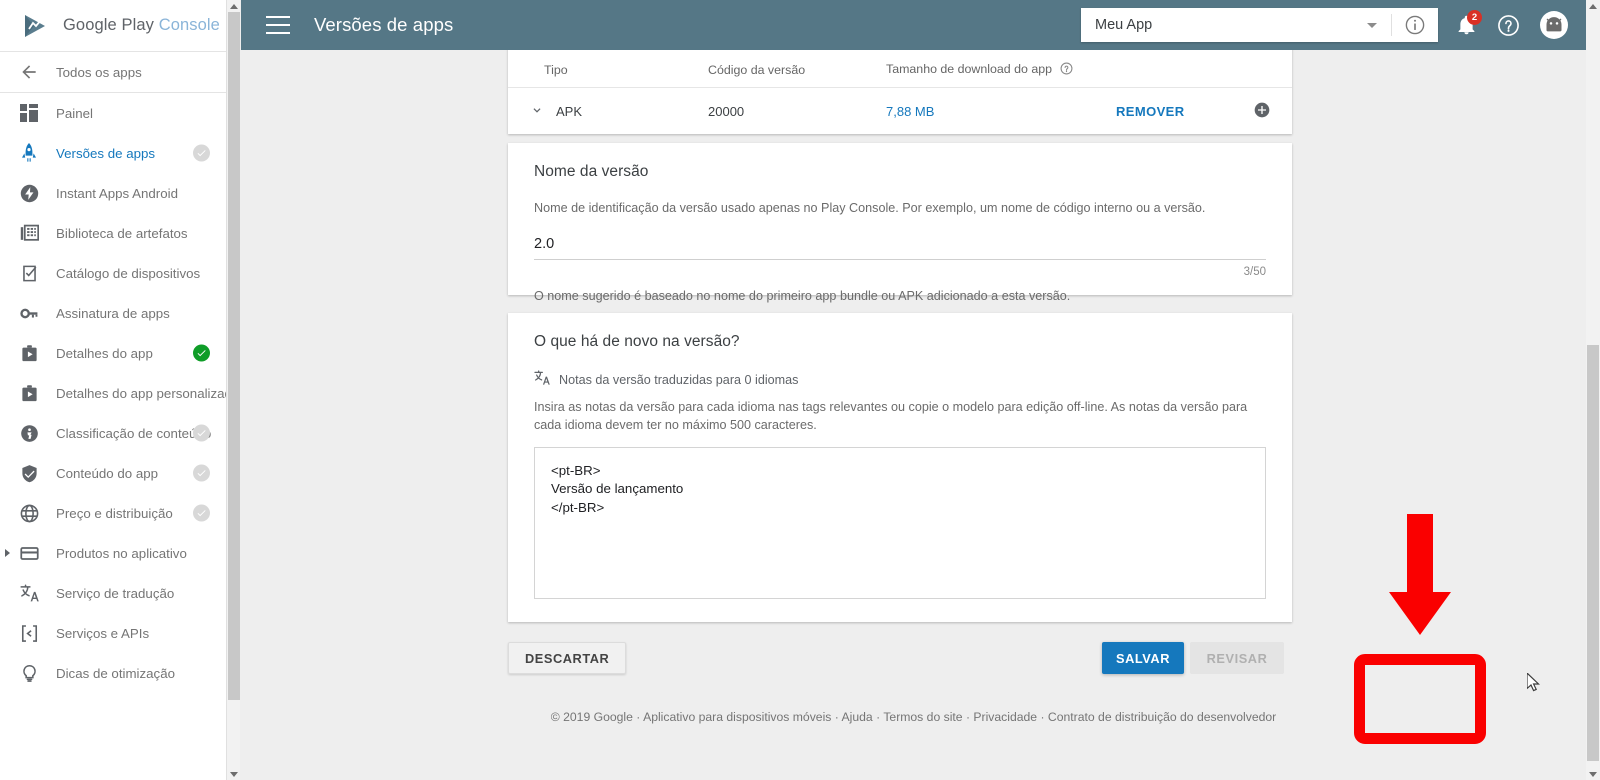 This screenshot has width=1600, height=780. Describe the element at coordinates (278, 25) in the screenshot. I see `hamburger-menu-icon` at that location.